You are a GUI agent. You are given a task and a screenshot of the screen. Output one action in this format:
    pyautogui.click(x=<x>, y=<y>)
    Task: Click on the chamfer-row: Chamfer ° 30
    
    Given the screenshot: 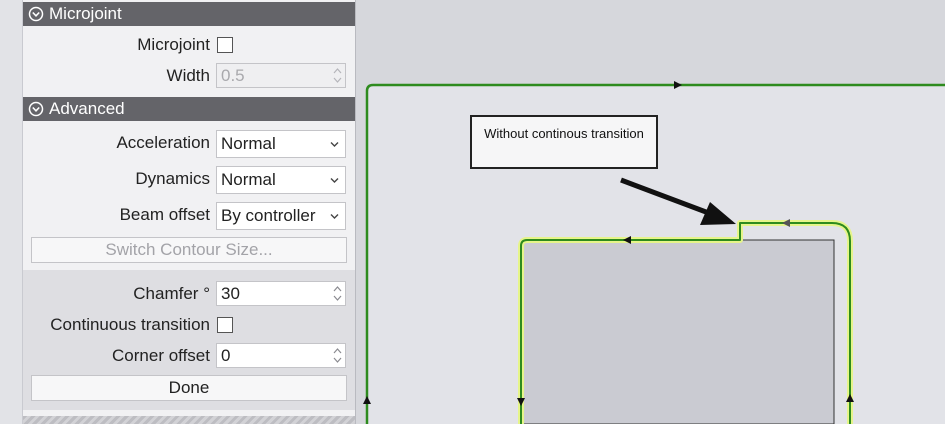 What is the action you would take?
    pyautogui.click(x=189, y=294)
    